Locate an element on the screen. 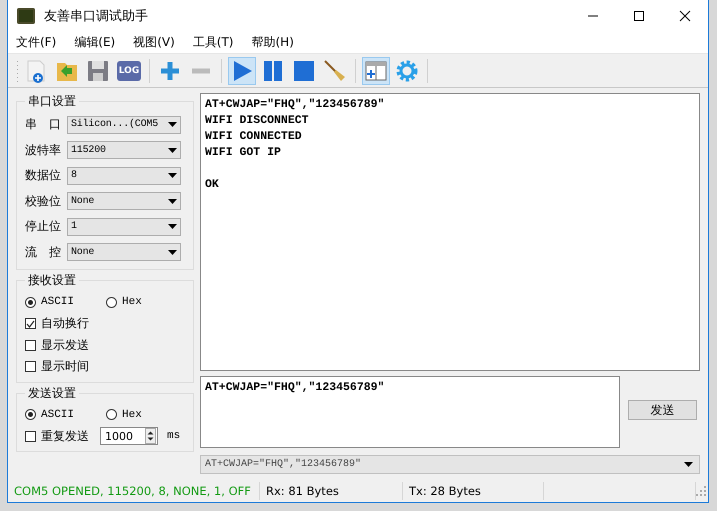 This screenshot has height=511, width=717. dropdown: 115200 is located at coordinates (124, 150).